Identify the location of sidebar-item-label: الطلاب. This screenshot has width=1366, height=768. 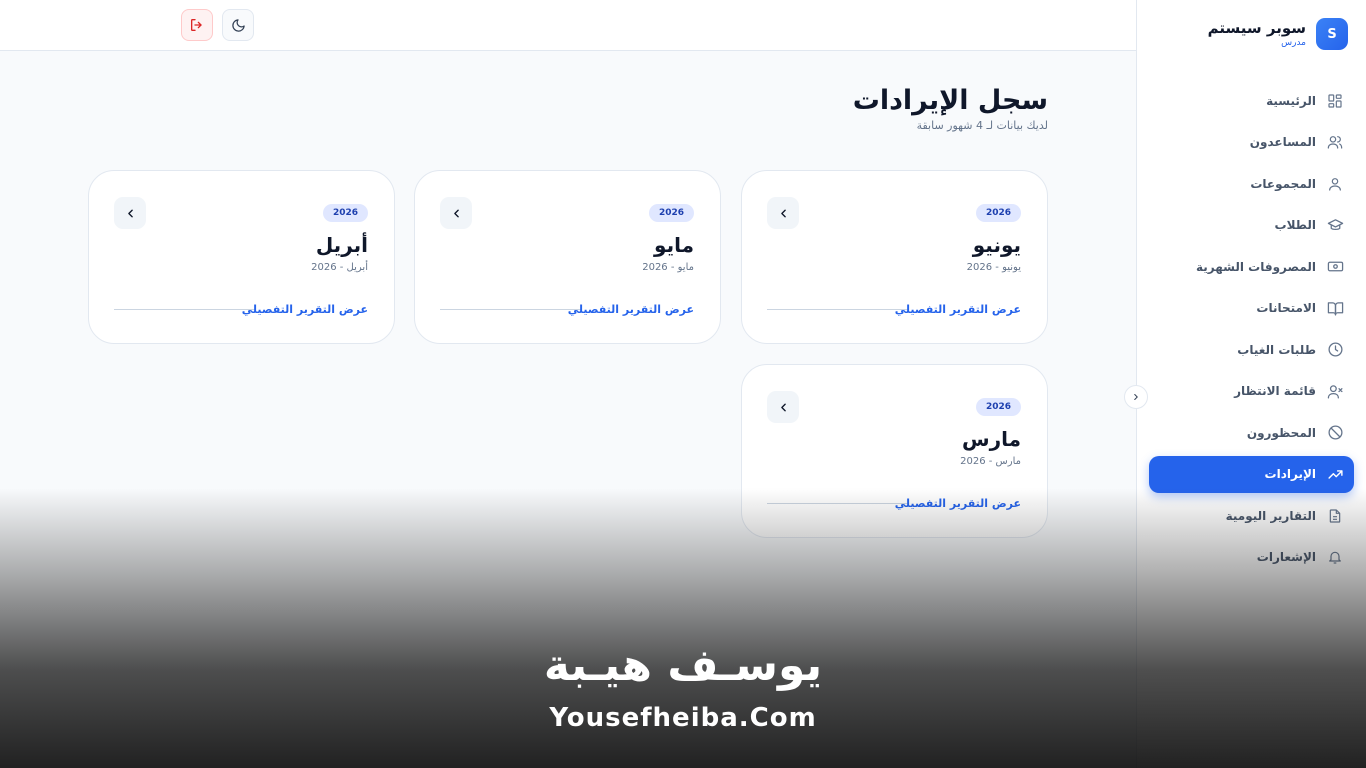
(1295, 225).